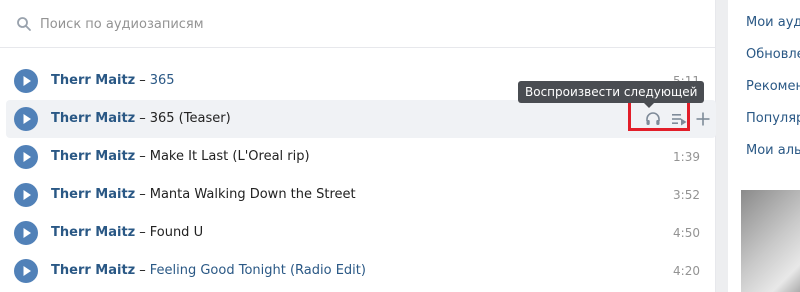  I want to click on track-info: Therr Maitz –365 (Teaser), so click(141, 119).